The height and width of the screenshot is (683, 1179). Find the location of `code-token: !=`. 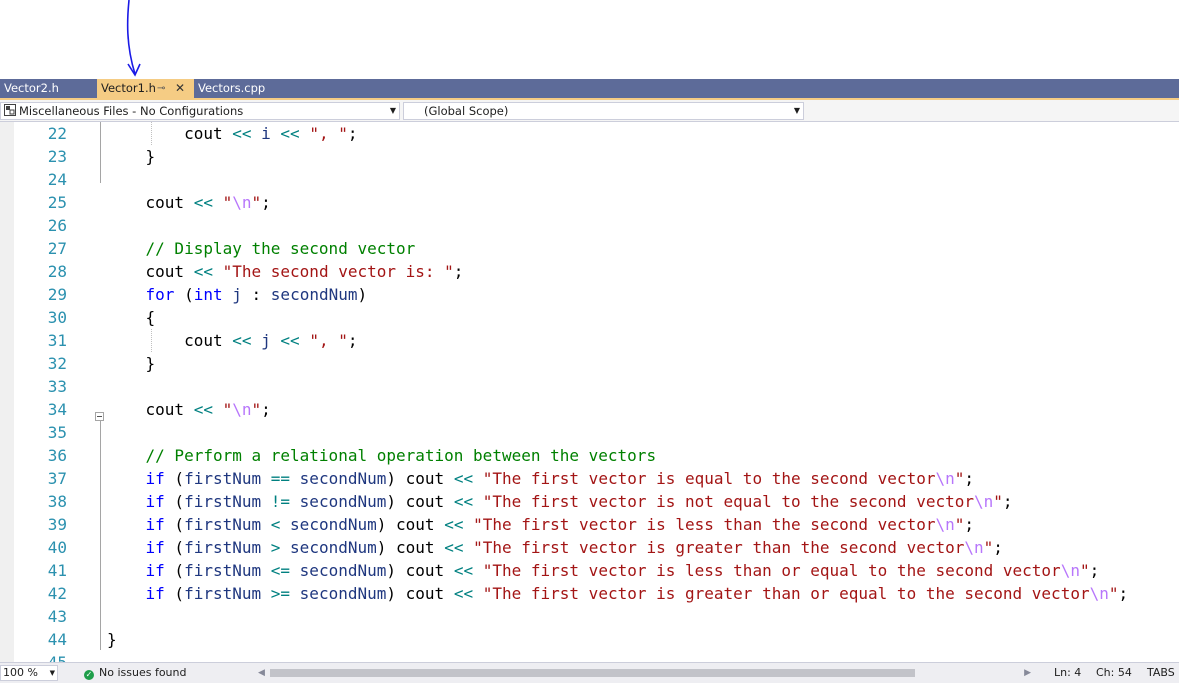

code-token: != is located at coordinates (280, 501).